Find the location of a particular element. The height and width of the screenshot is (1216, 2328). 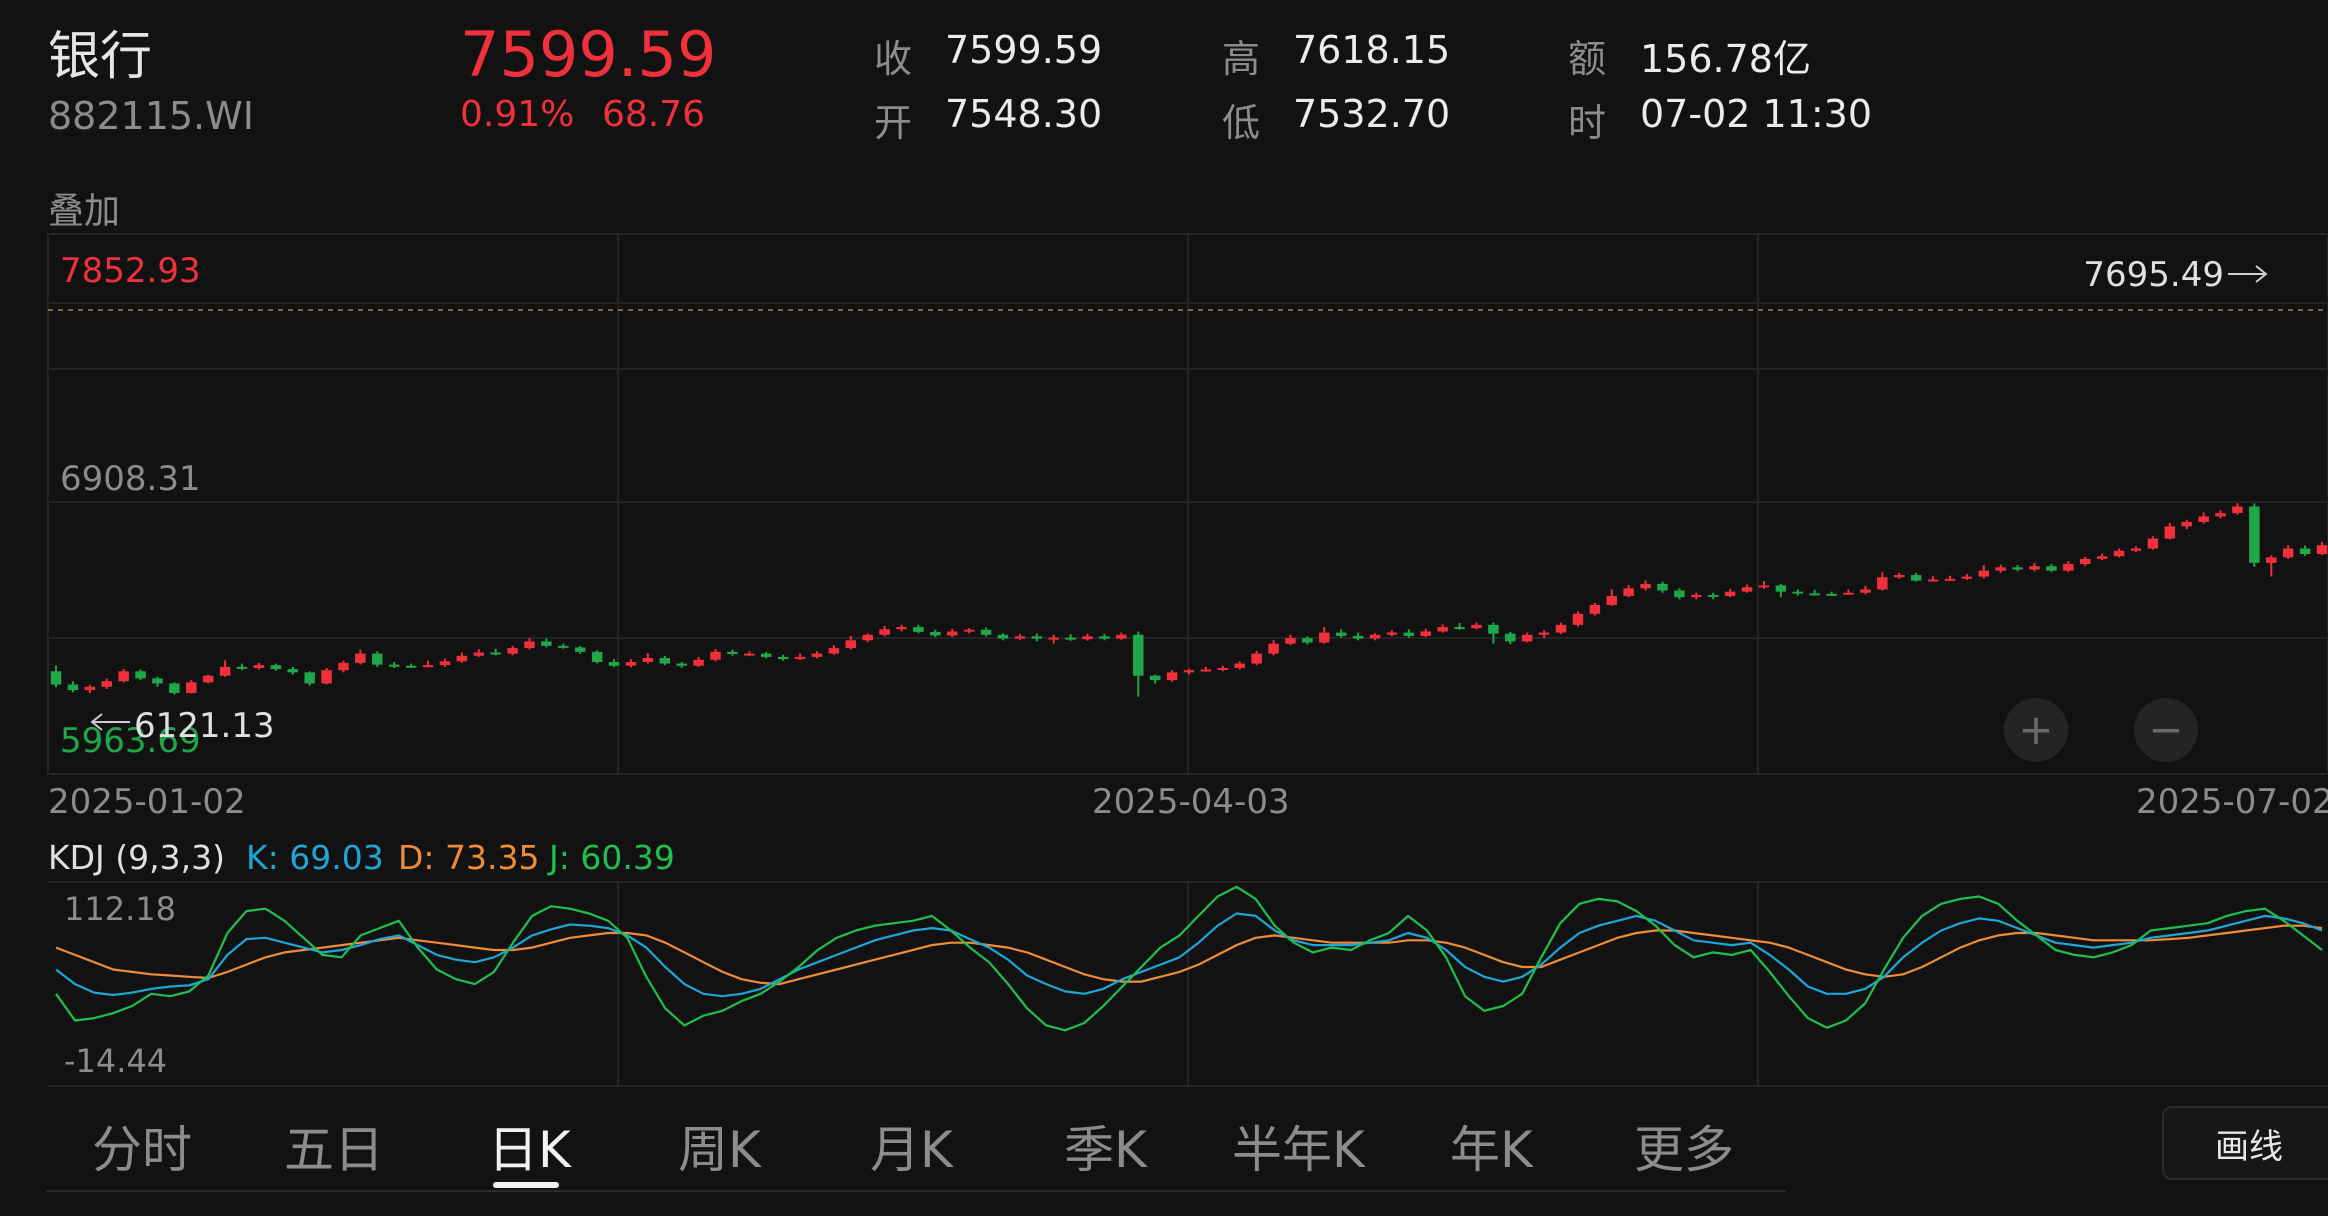

kdj-label: KDJ (9,3,3) is located at coordinates (136, 857).